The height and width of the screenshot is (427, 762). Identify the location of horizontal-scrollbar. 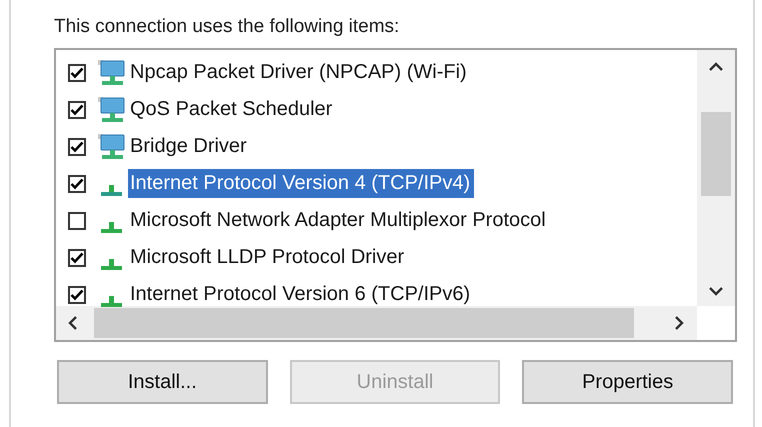
(395, 323).